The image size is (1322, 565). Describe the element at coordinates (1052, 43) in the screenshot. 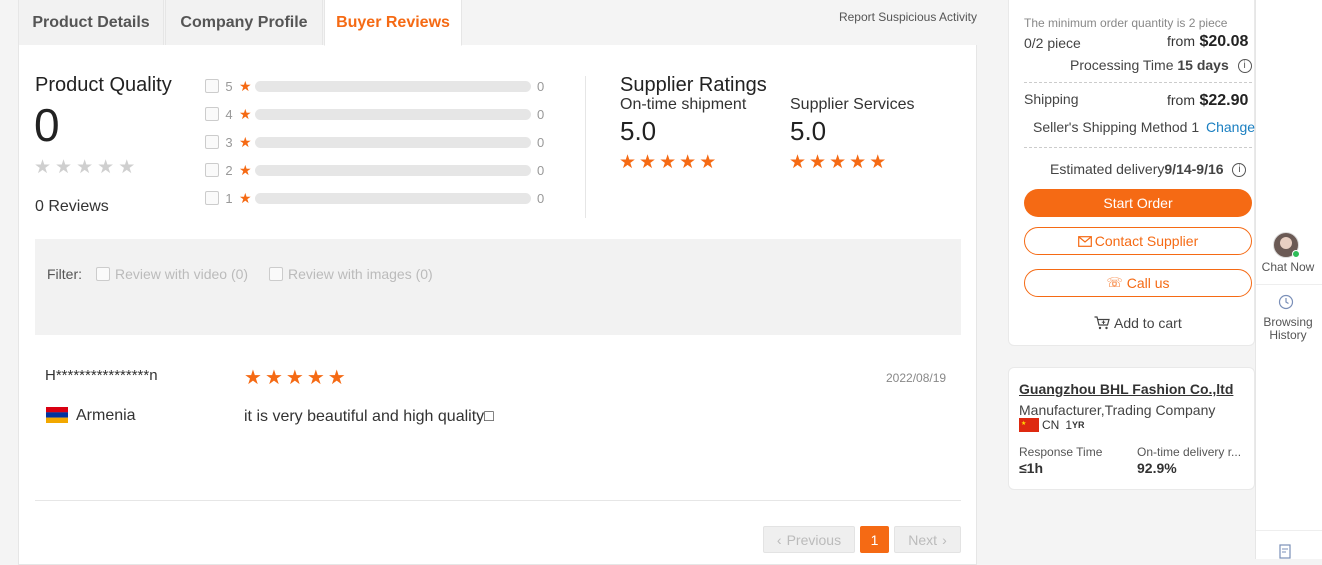

I see `order-quantity: 0/2 piece` at that location.